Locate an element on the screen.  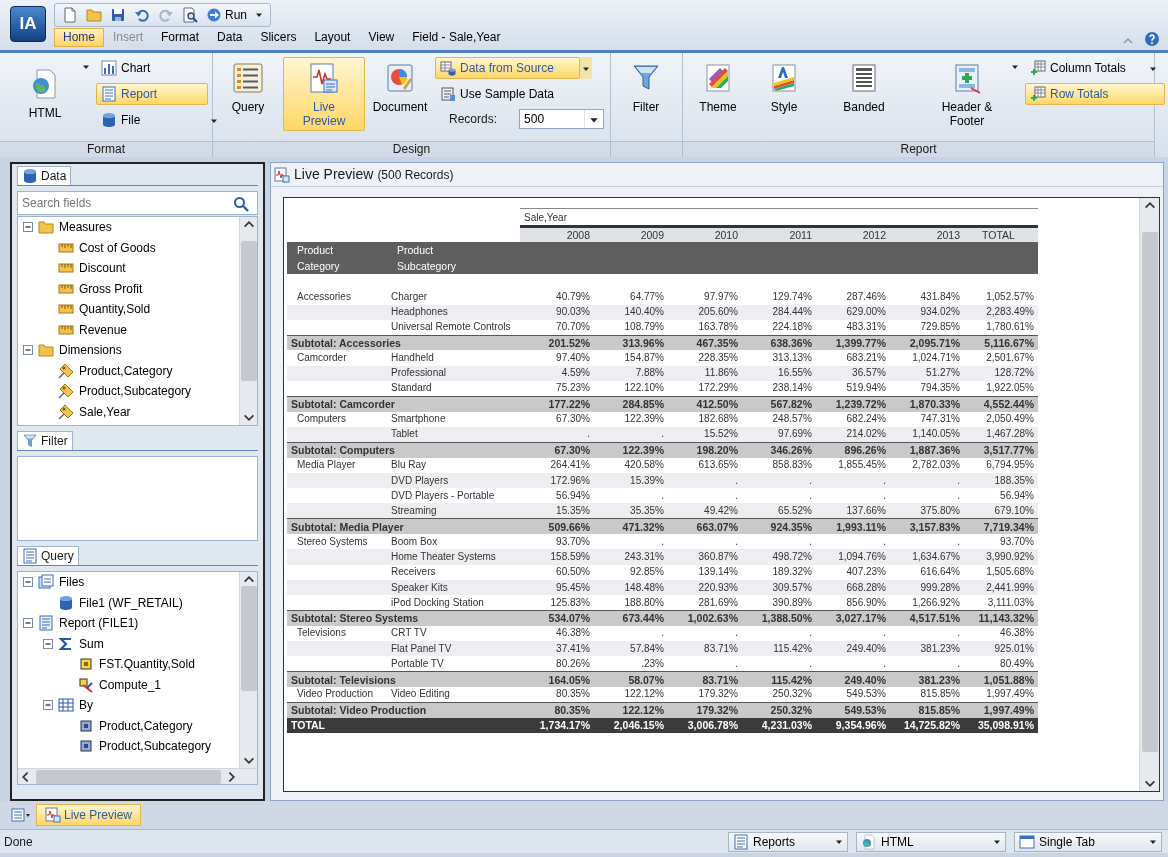
menu-tab: View is located at coordinates (381, 37).